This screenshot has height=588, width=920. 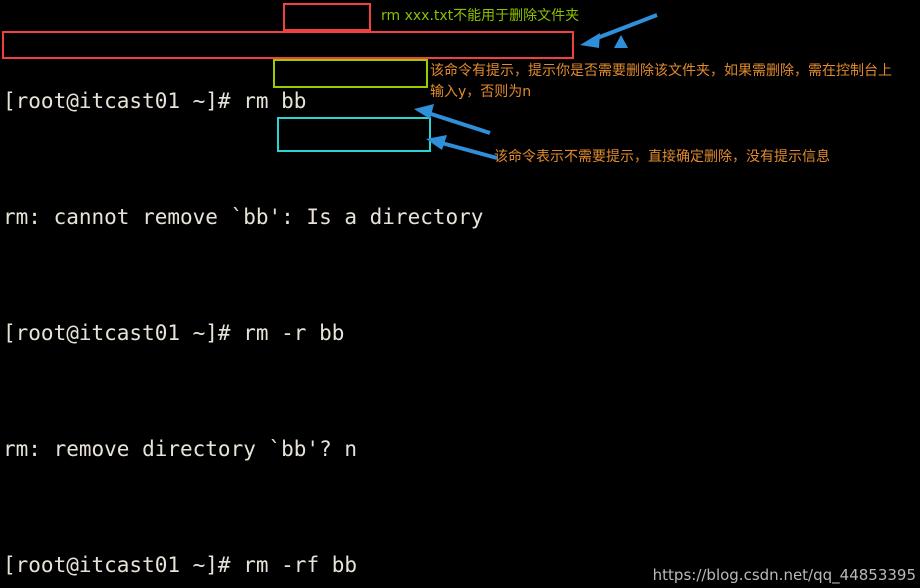 I want to click on annotation-rm-file: rm xxx.txt不能用于删除文件夹, so click(x=480, y=16).